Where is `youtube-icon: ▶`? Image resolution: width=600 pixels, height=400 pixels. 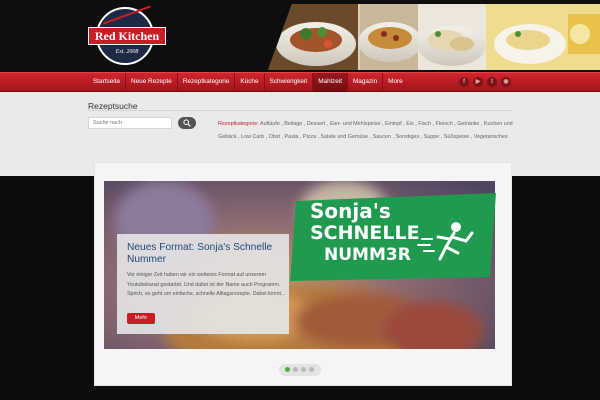
youtube-icon: ▶ is located at coordinates (478, 82).